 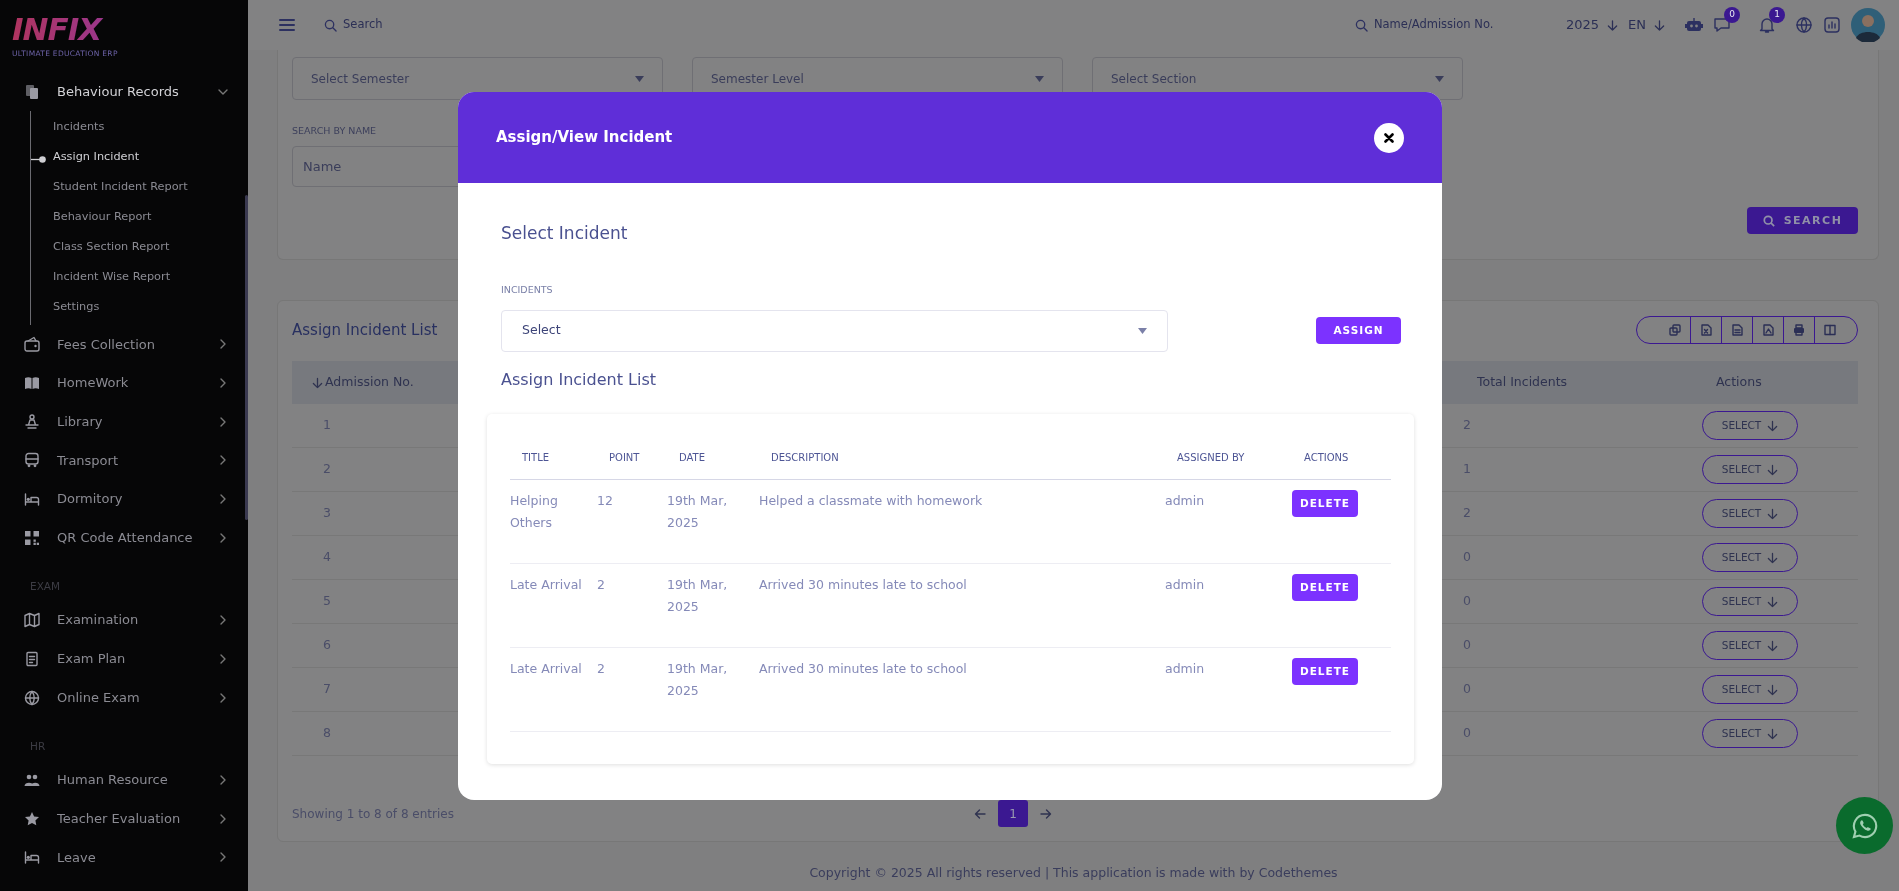 What do you see at coordinates (124, 857) in the screenshot?
I see `sidebar-item: Leave` at bounding box center [124, 857].